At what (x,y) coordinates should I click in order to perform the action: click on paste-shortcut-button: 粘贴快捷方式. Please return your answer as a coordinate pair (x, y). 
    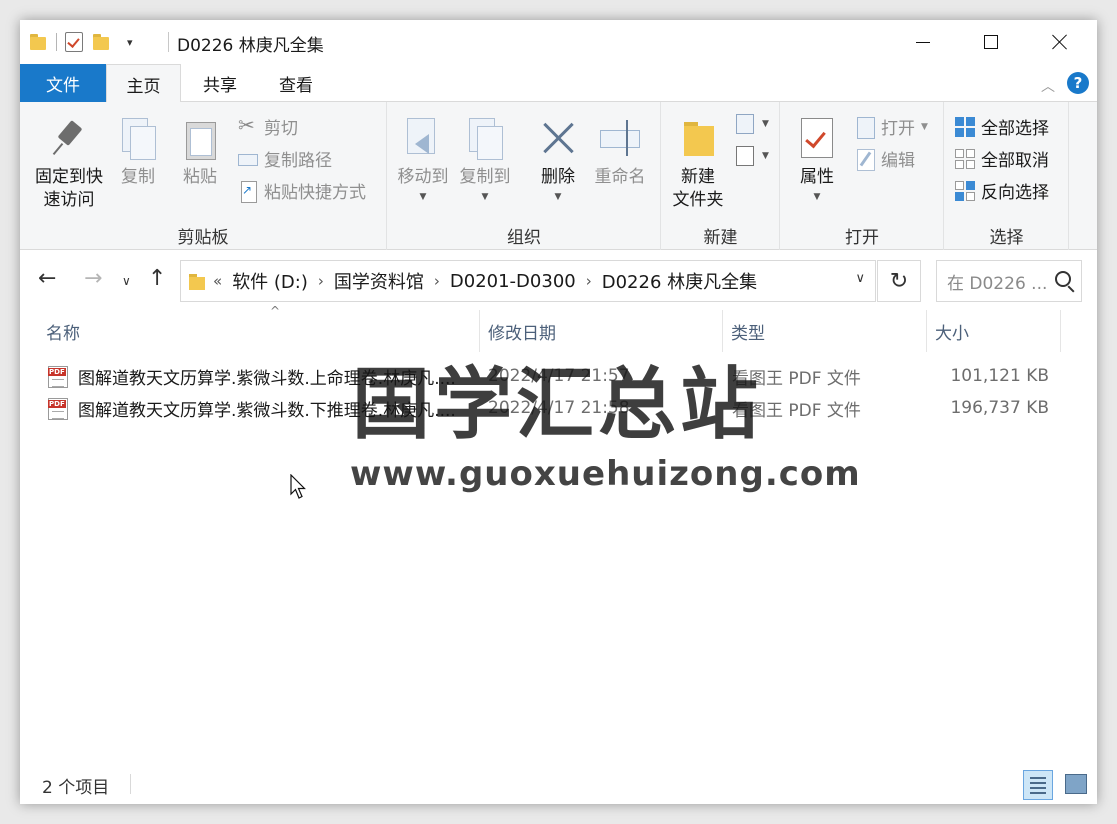
    Looking at the image, I should click on (302, 190).